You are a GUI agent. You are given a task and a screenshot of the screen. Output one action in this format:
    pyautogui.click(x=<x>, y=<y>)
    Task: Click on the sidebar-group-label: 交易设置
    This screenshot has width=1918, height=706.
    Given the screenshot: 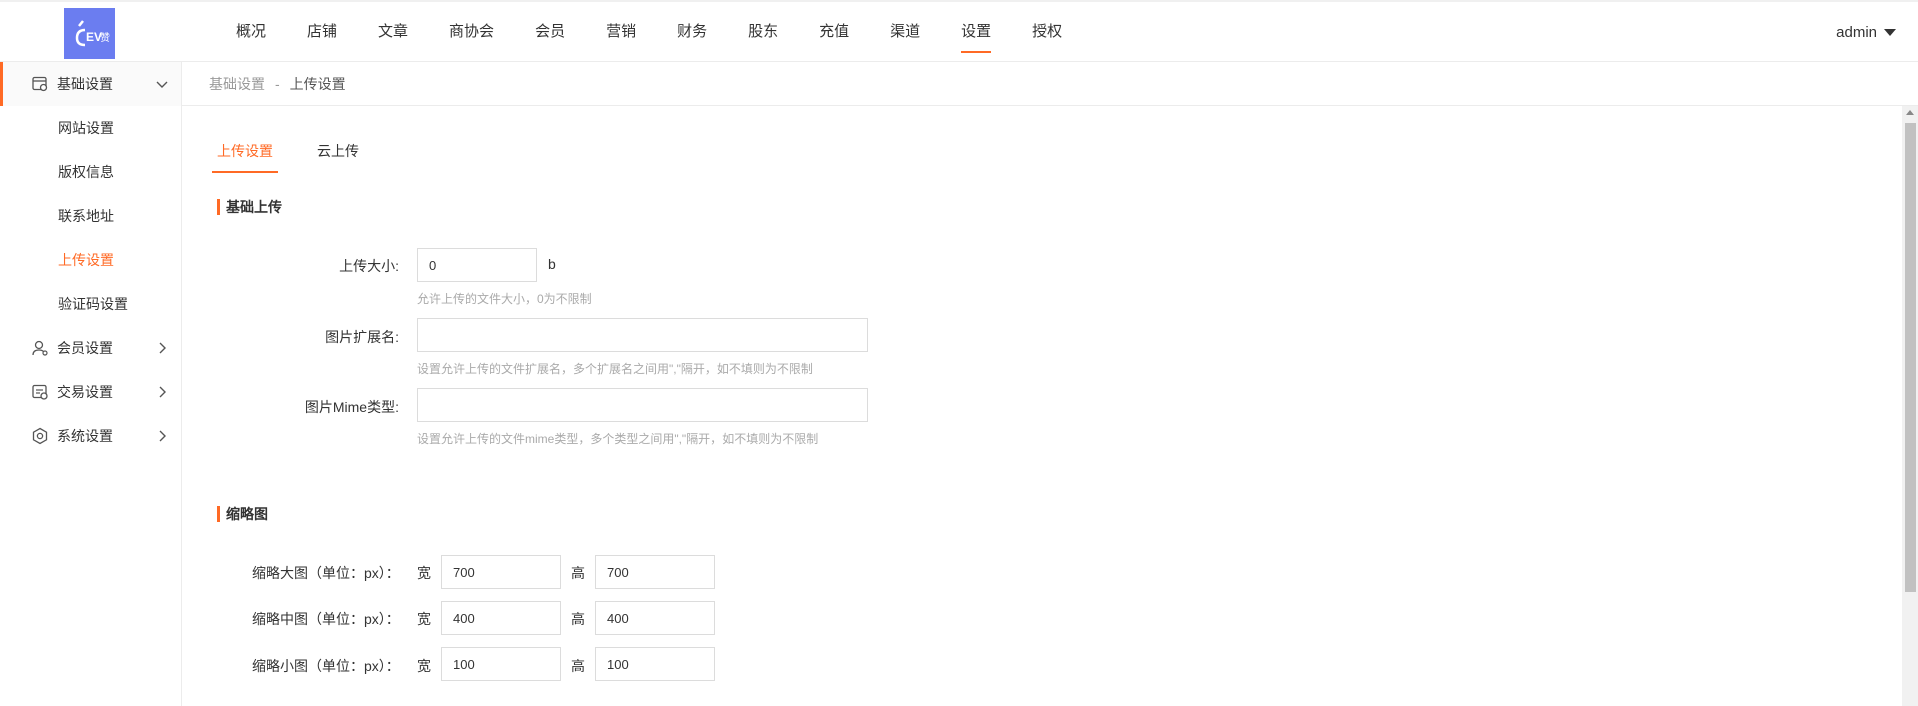 What is the action you would take?
    pyautogui.click(x=85, y=392)
    